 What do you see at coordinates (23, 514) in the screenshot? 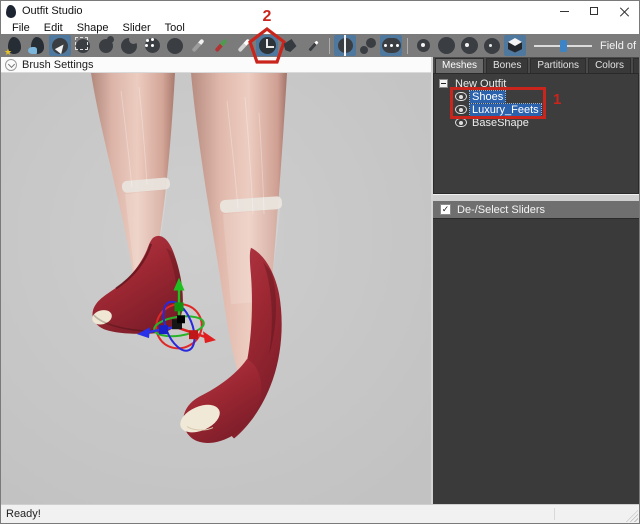
I see `status-text: Ready!` at bounding box center [23, 514].